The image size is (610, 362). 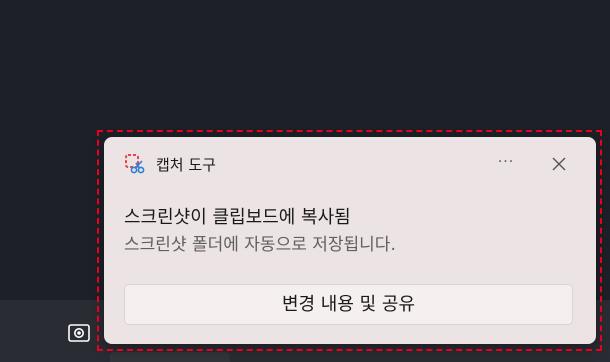 I want to click on close-icon, so click(x=559, y=164).